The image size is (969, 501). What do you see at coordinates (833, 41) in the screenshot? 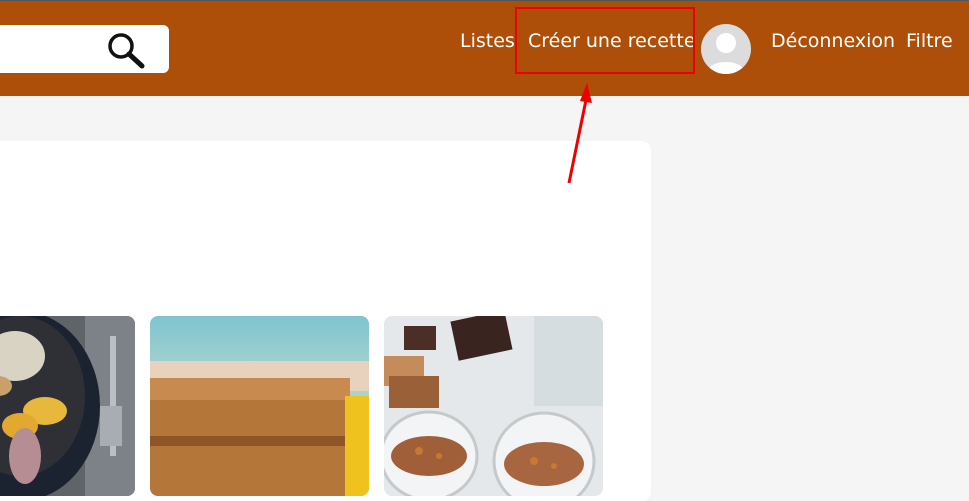
I see `nav-logout-link: Déconnexion` at bounding box center [833, 41].